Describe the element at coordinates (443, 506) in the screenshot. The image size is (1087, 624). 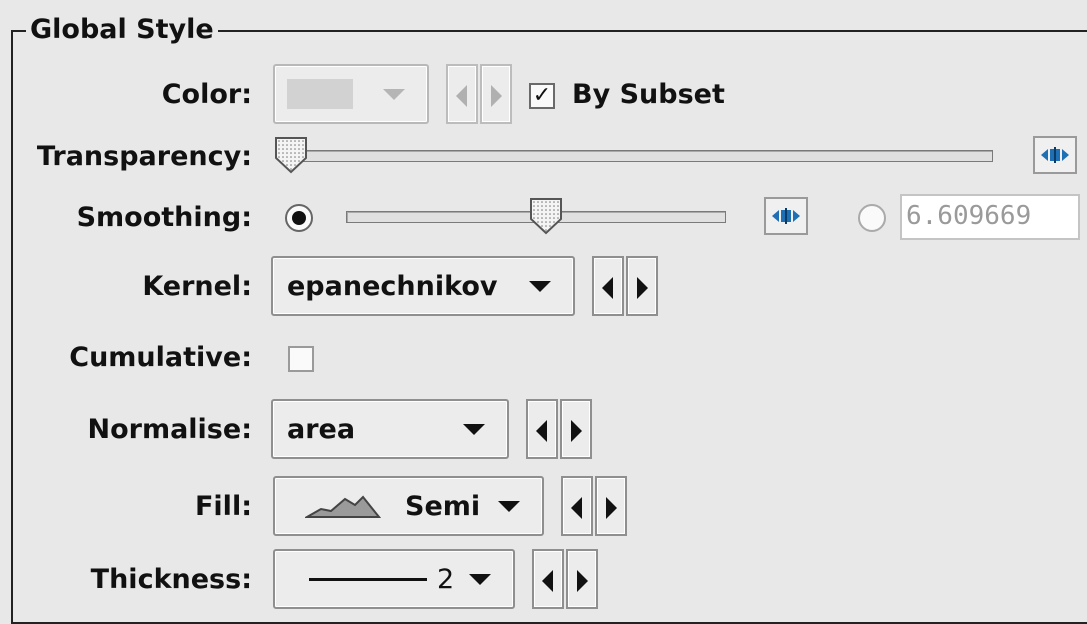
I see `fill-value: Semi` at that location.